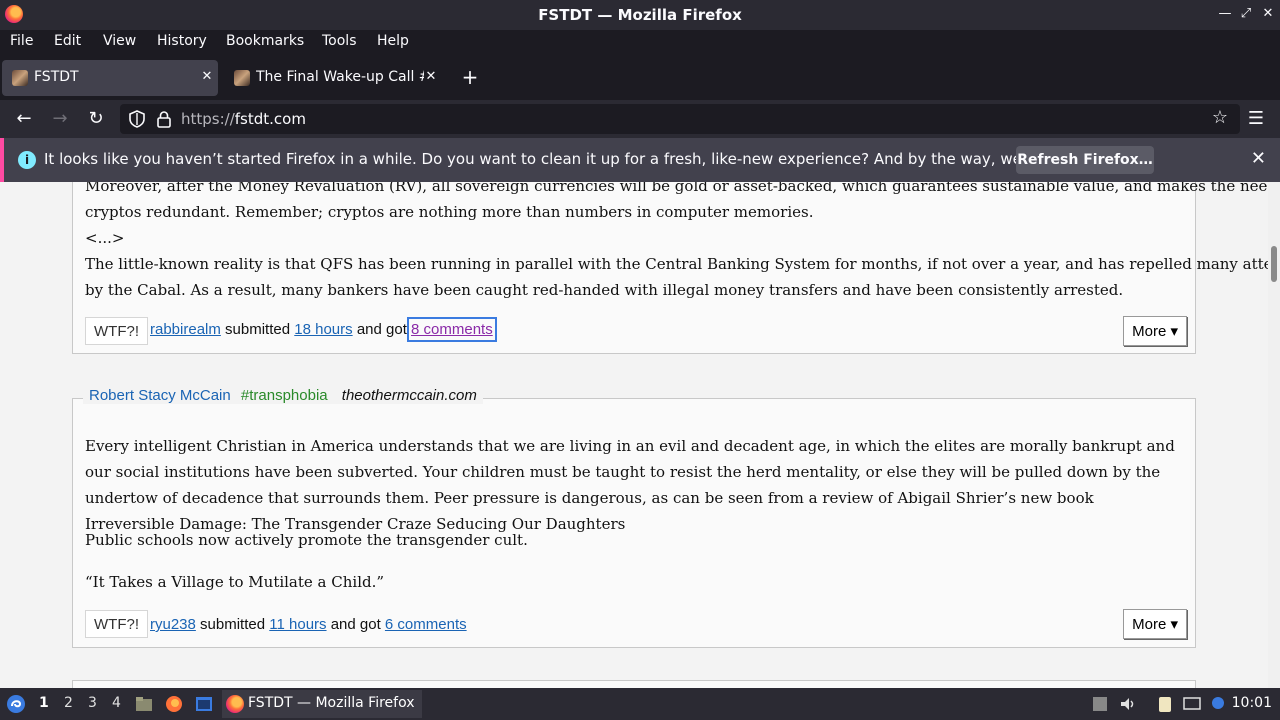 This screenshot has width=1280, height=720. Describe the element at coordinates (680, 119) in the screenshot. I see `url-bar: https://fstdt.com ☆` at that location.